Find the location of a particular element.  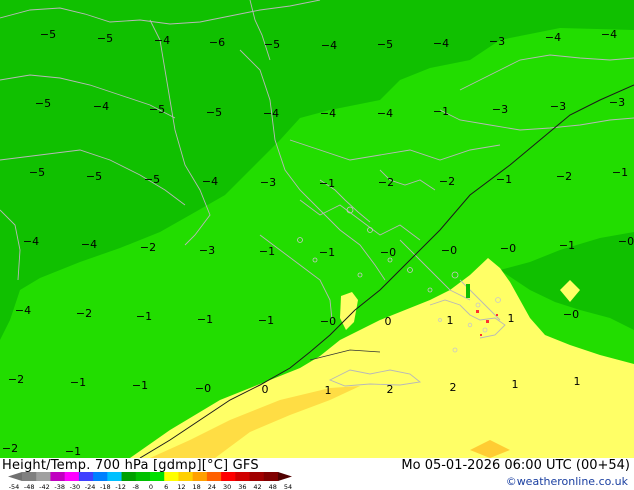

legend-tick: -12 is located at coordinates (120, 486).